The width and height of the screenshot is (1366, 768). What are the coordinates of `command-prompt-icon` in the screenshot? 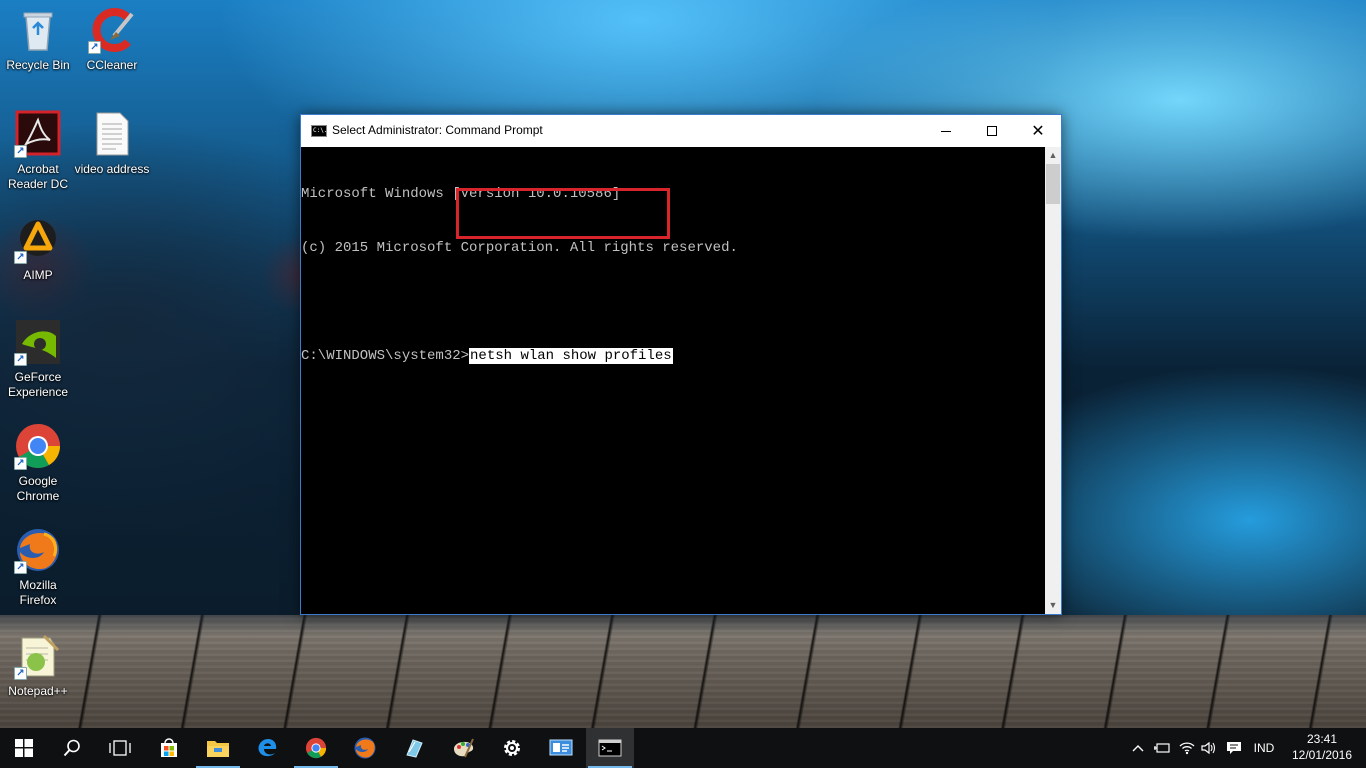 It's located at (610, 748).